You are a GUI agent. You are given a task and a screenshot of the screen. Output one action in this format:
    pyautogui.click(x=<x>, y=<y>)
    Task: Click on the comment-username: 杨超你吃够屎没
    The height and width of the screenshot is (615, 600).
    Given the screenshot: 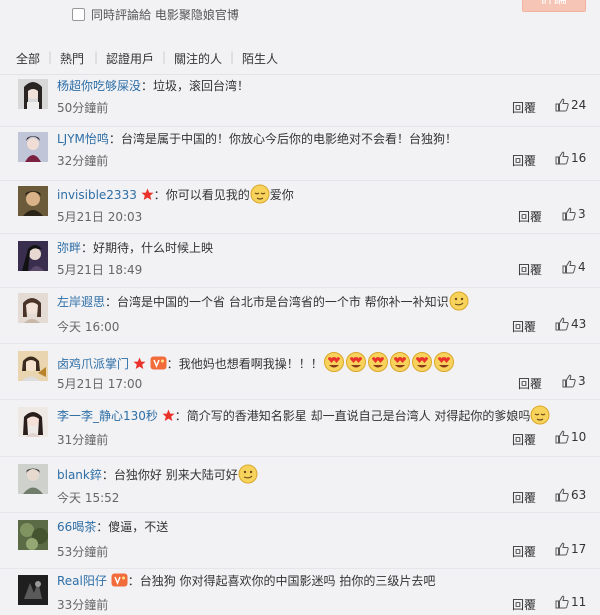 What is the action you would take?
    pyautogui.click(x=99, y=86)
    